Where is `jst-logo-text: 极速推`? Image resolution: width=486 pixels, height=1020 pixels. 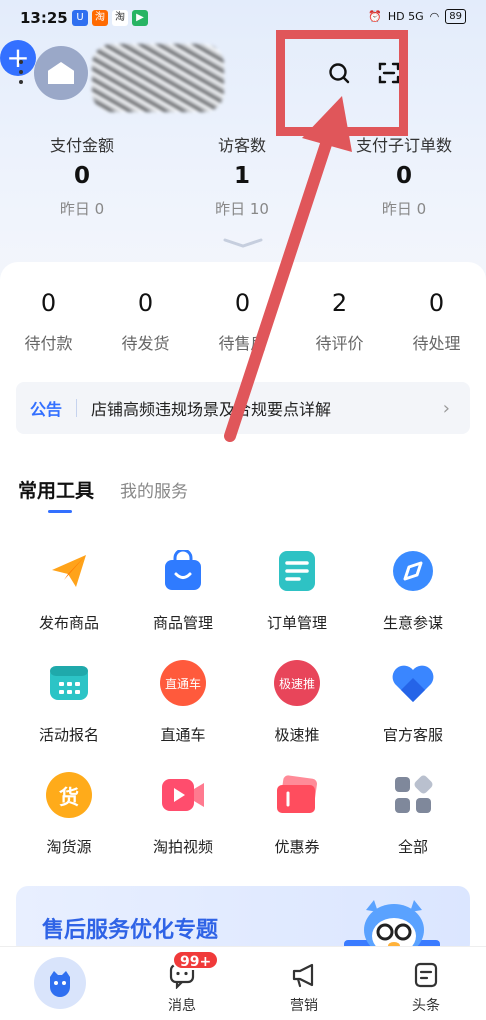 jst-logo-text: 极速推 is located at coordinates (296, 683).